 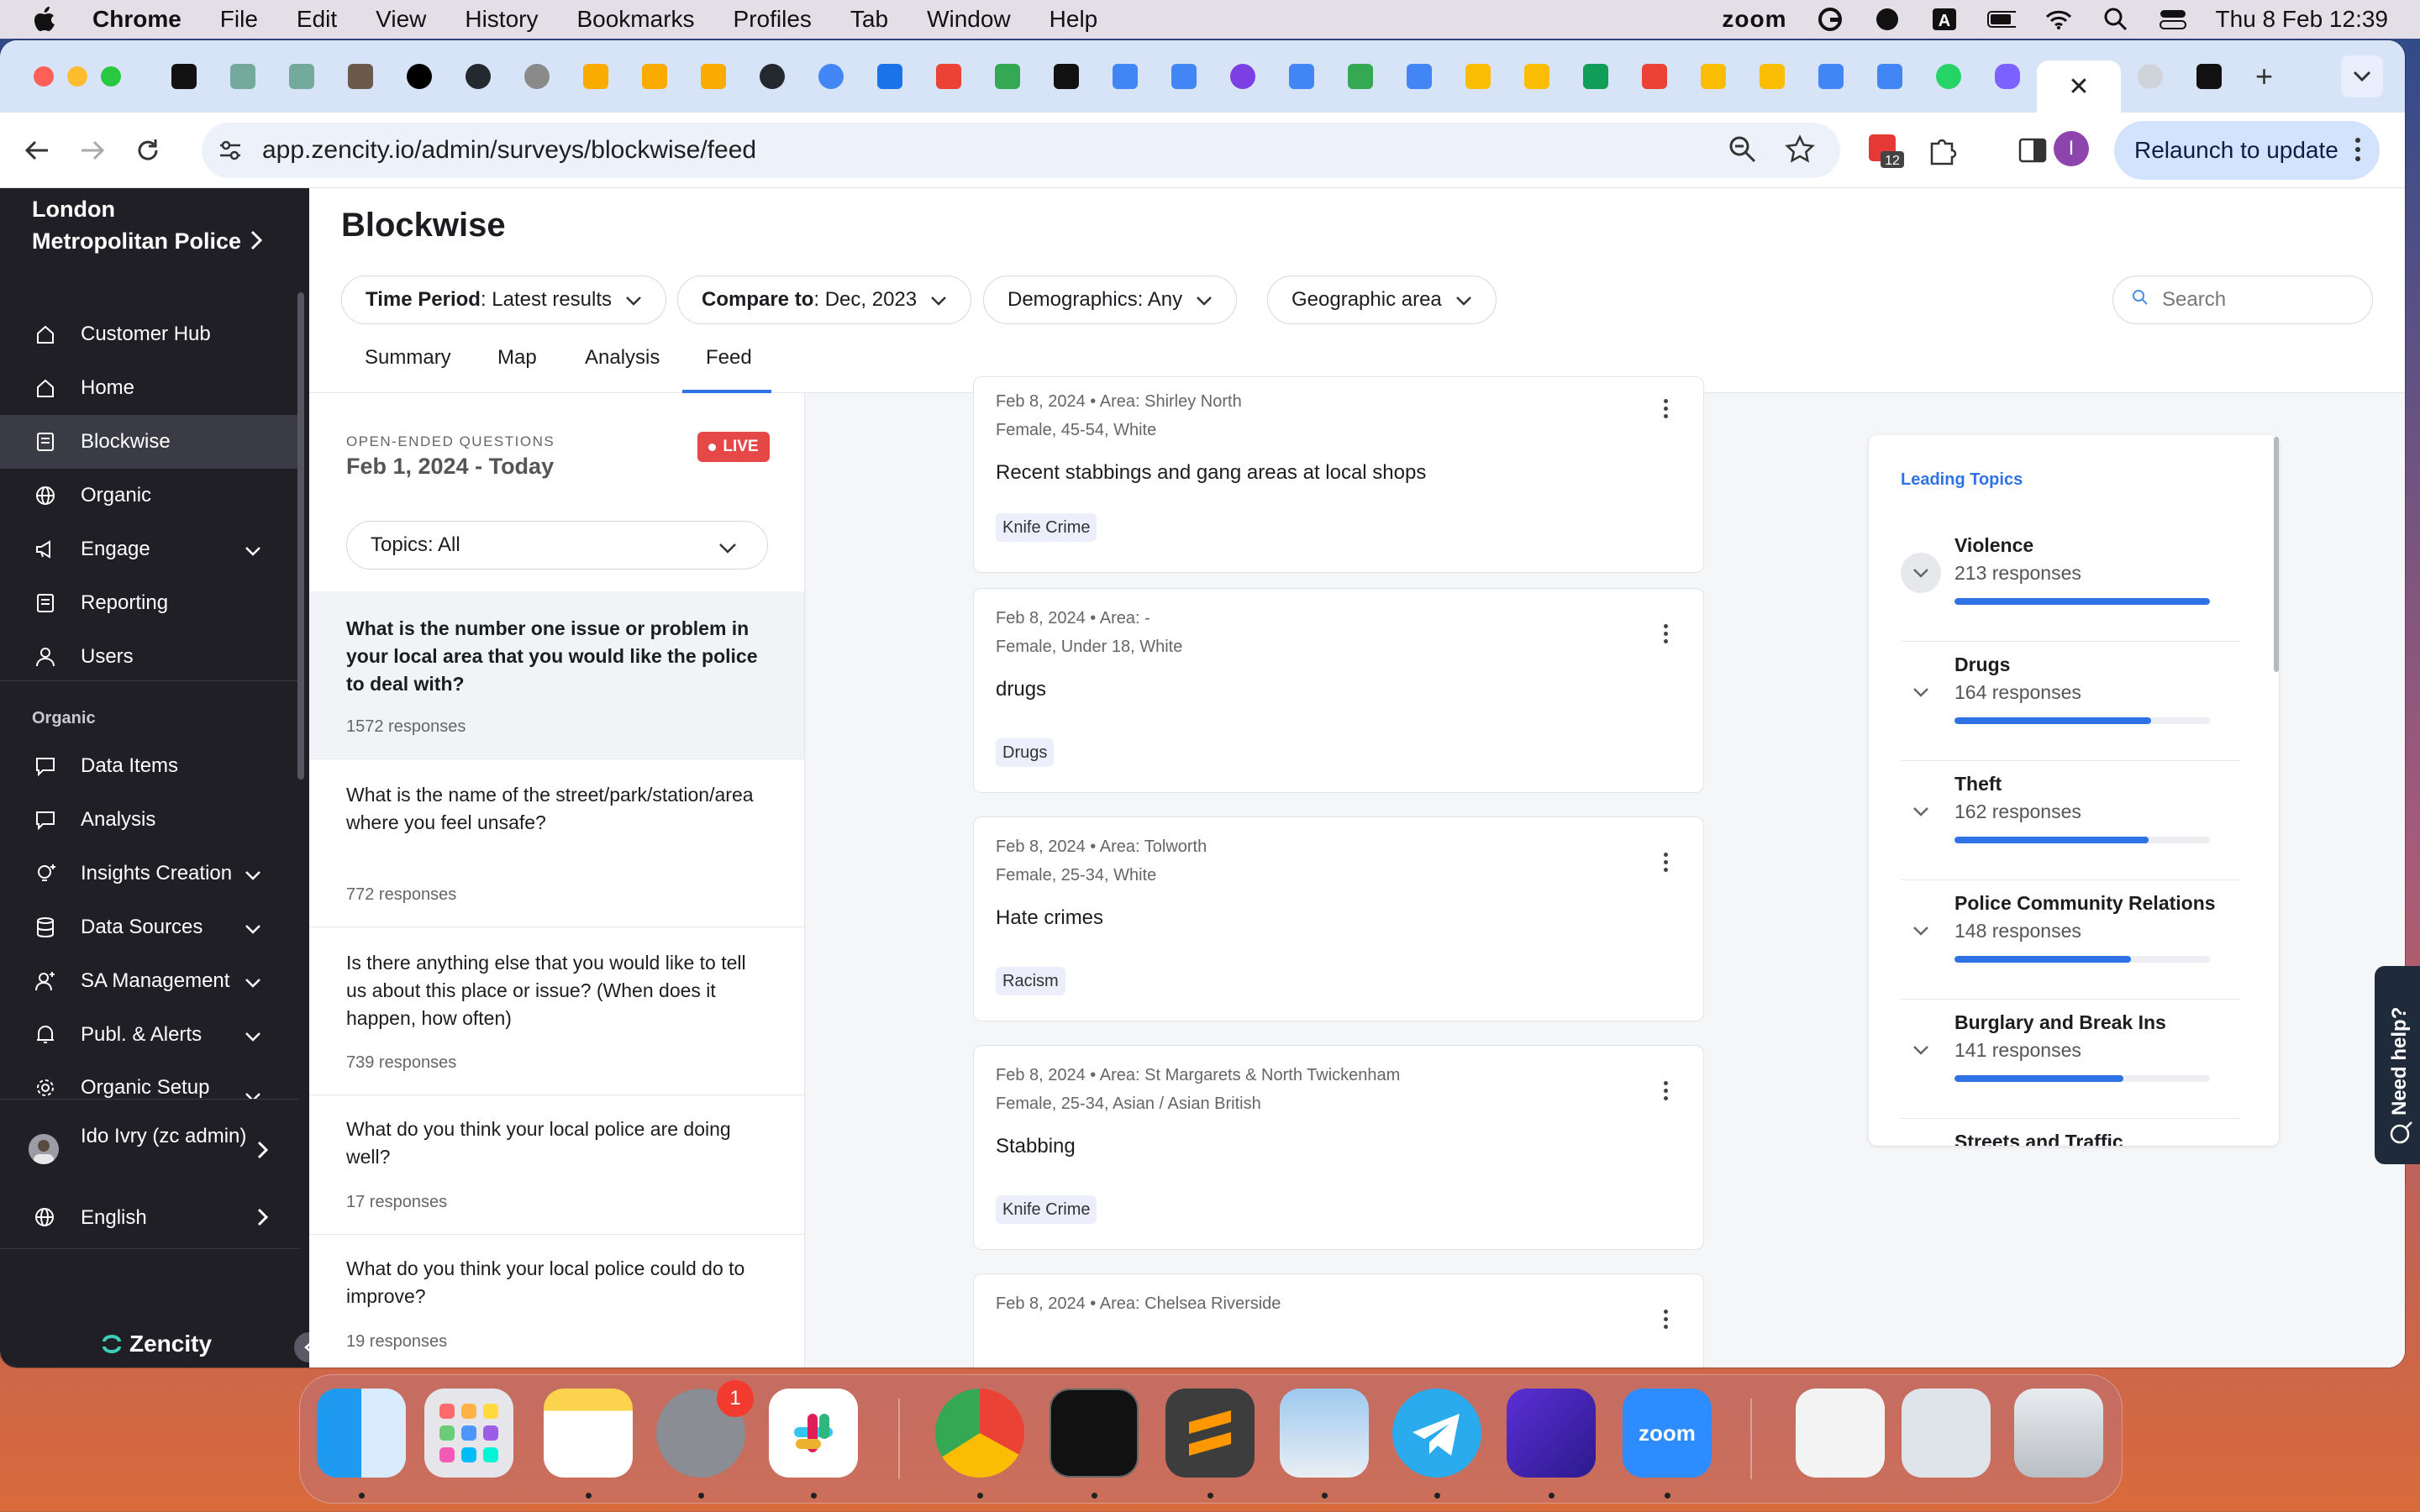 I want to click on spotlight-icon, so click(x=2116, y=19).